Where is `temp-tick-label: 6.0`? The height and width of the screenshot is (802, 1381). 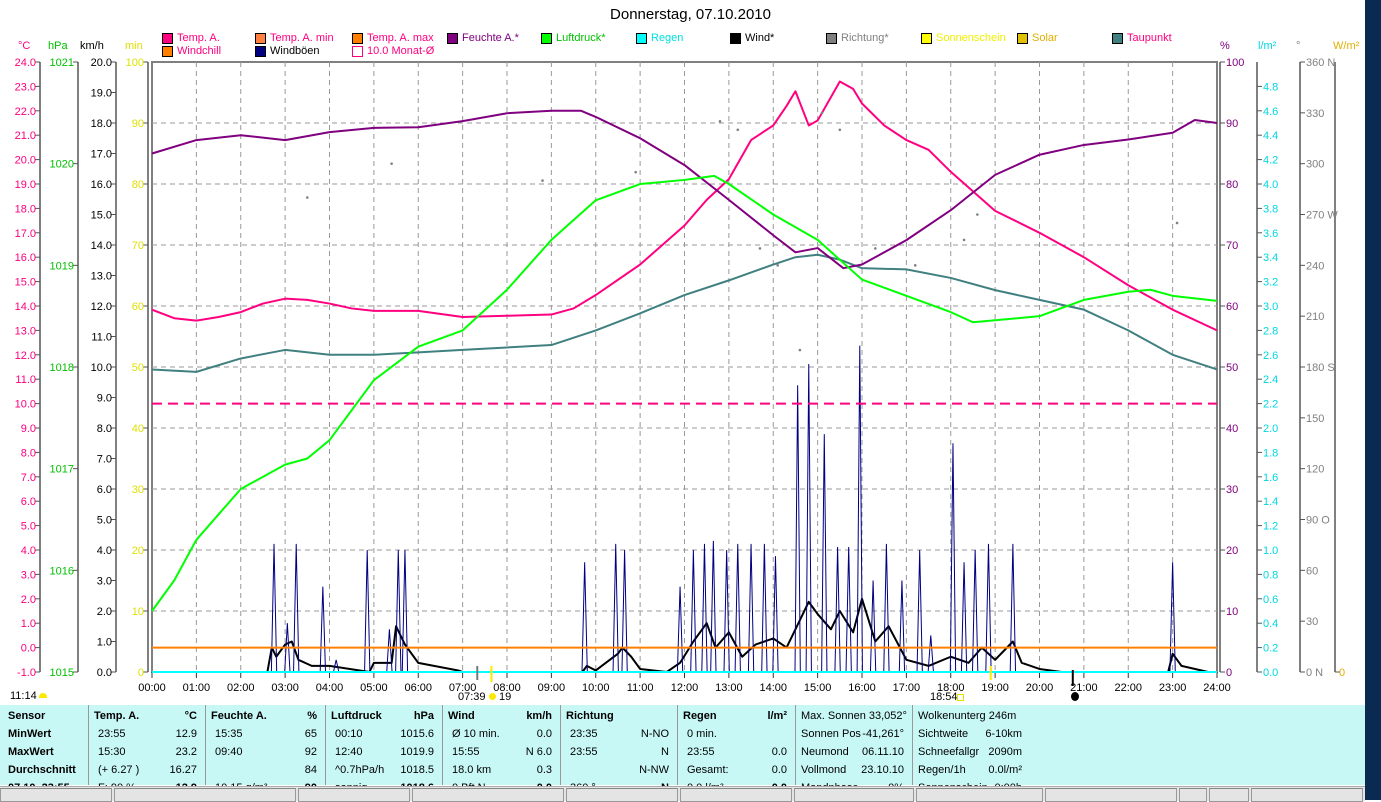
temp-tick-label: 6.0 is located at coordinates (28, 502).